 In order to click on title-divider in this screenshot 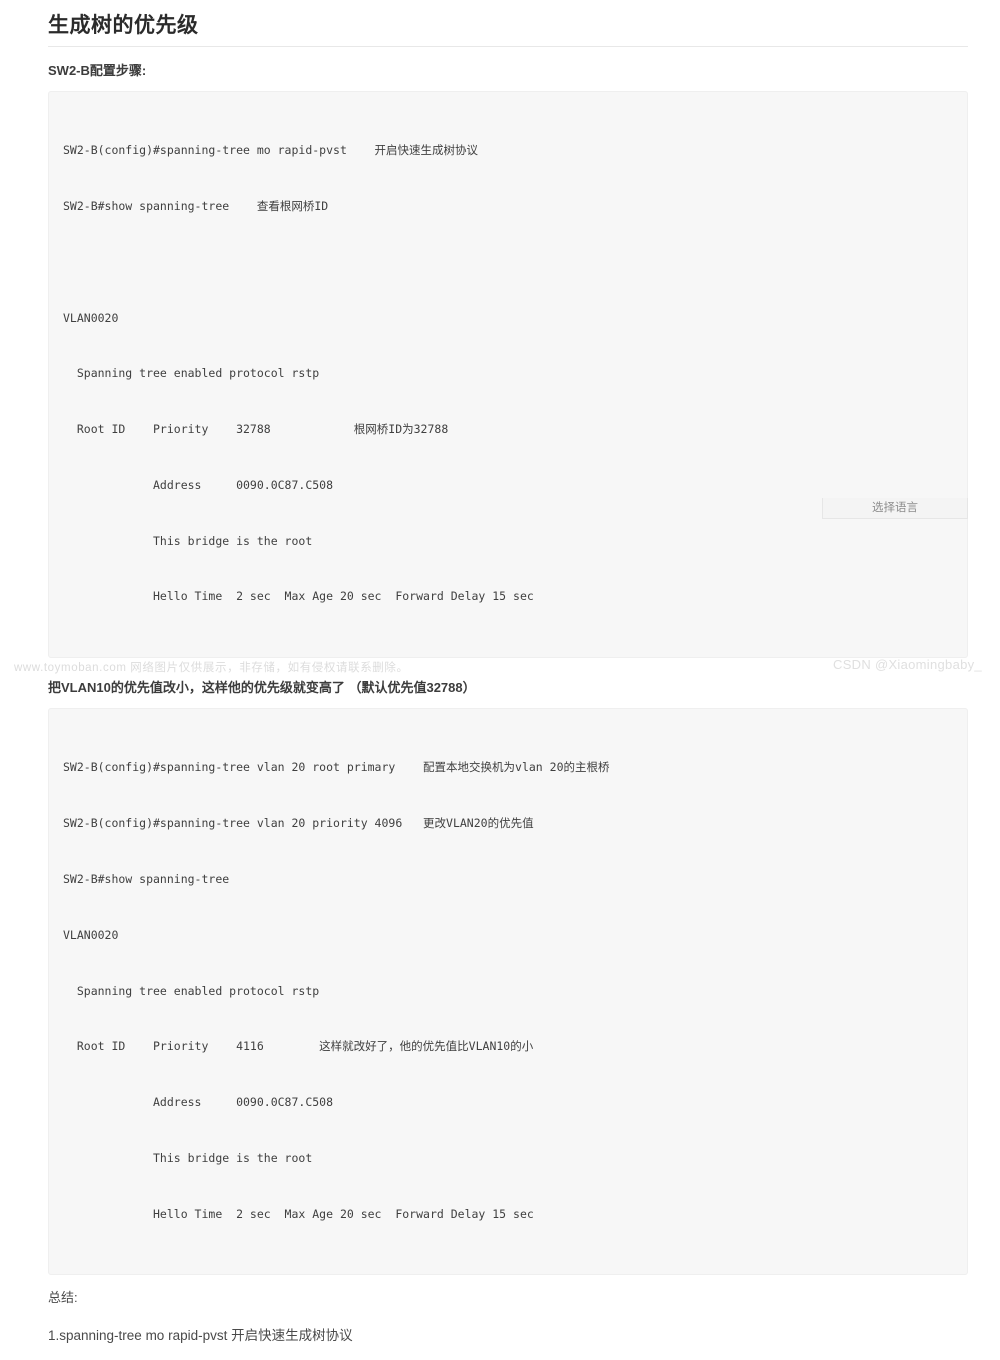, I will do `click(508, 46)`.